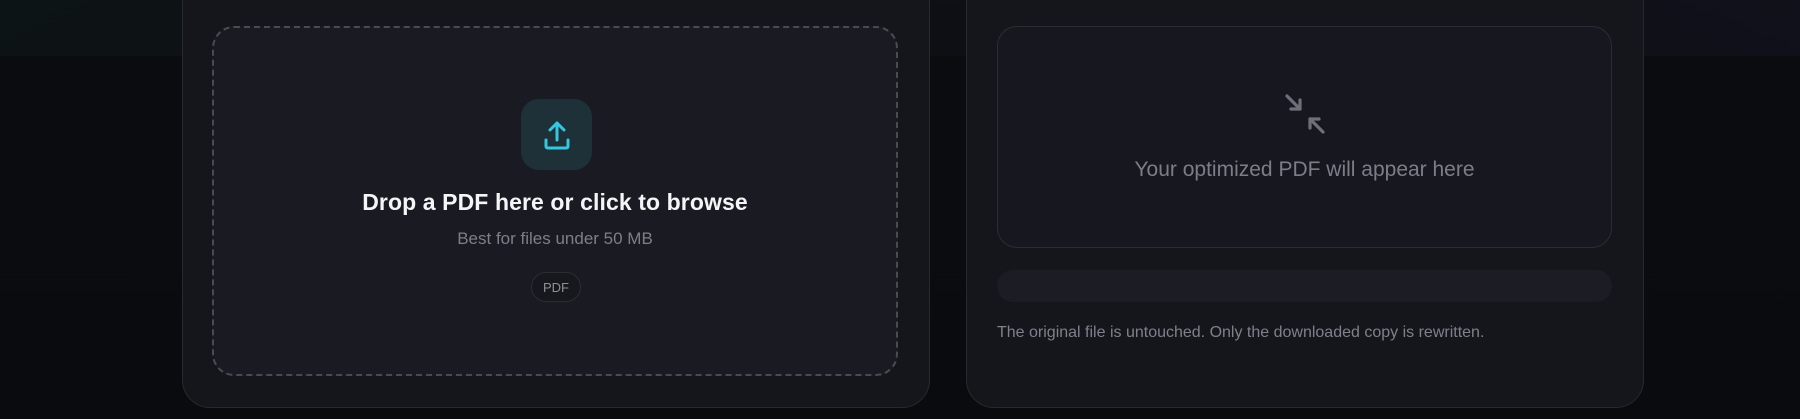 Image resolution: width=1800 pixels, height=419 pixels. I want to click on dropzone-title: Drop a PDF here or click to browse, so click(555, 202).